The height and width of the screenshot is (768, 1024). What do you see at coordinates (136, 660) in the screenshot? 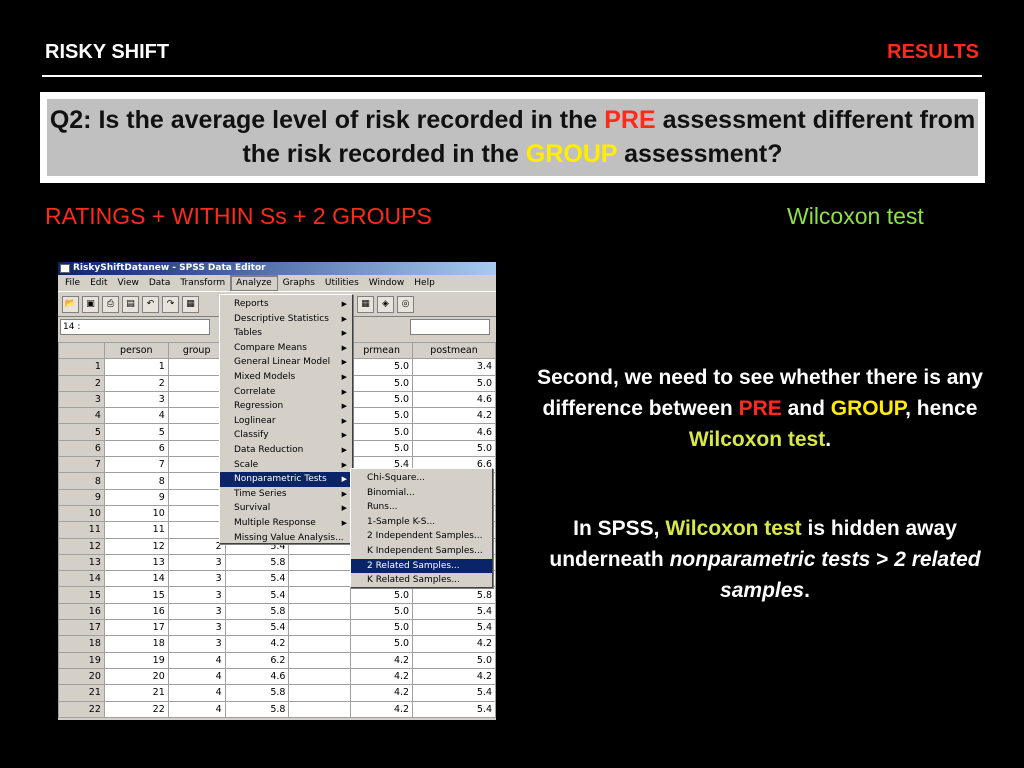
I see `data-cell: 19` at bounding box center [136, 660].